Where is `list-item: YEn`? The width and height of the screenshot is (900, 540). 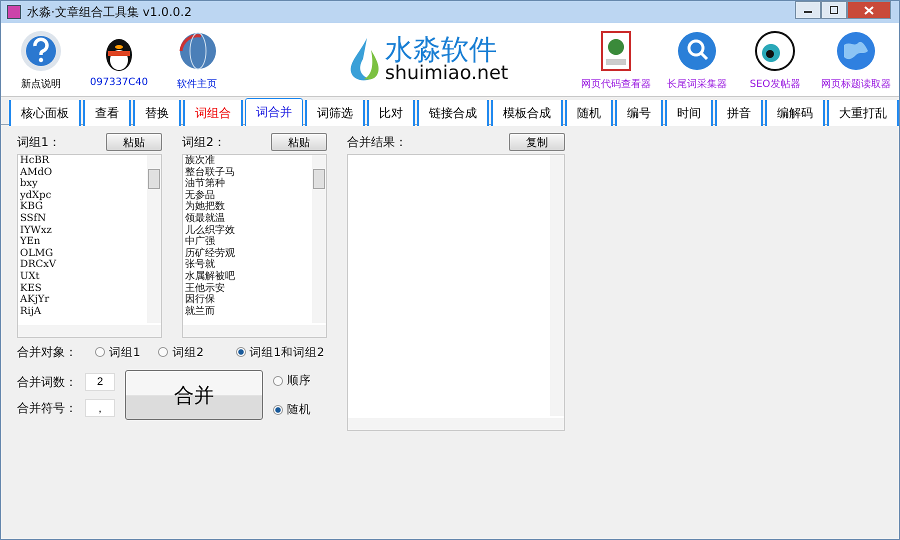
list-item: YEn is located at coordinates (30, 242).